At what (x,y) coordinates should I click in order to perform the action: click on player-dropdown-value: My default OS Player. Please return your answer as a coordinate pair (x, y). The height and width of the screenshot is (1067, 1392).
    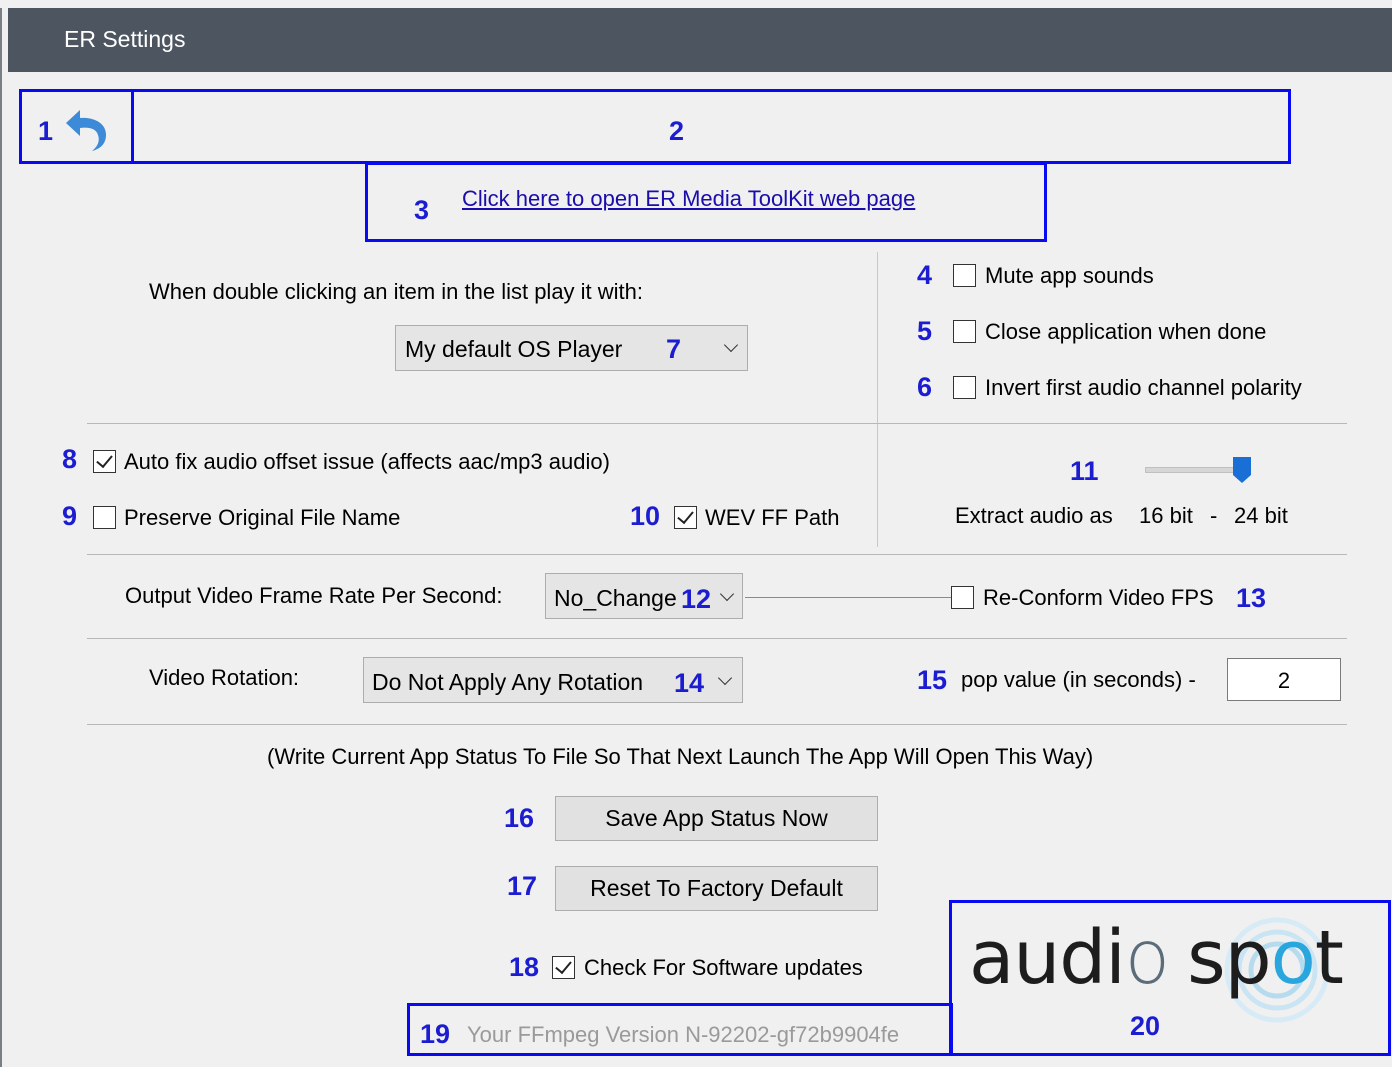
    Looking at the image, I should click on (514, 349).